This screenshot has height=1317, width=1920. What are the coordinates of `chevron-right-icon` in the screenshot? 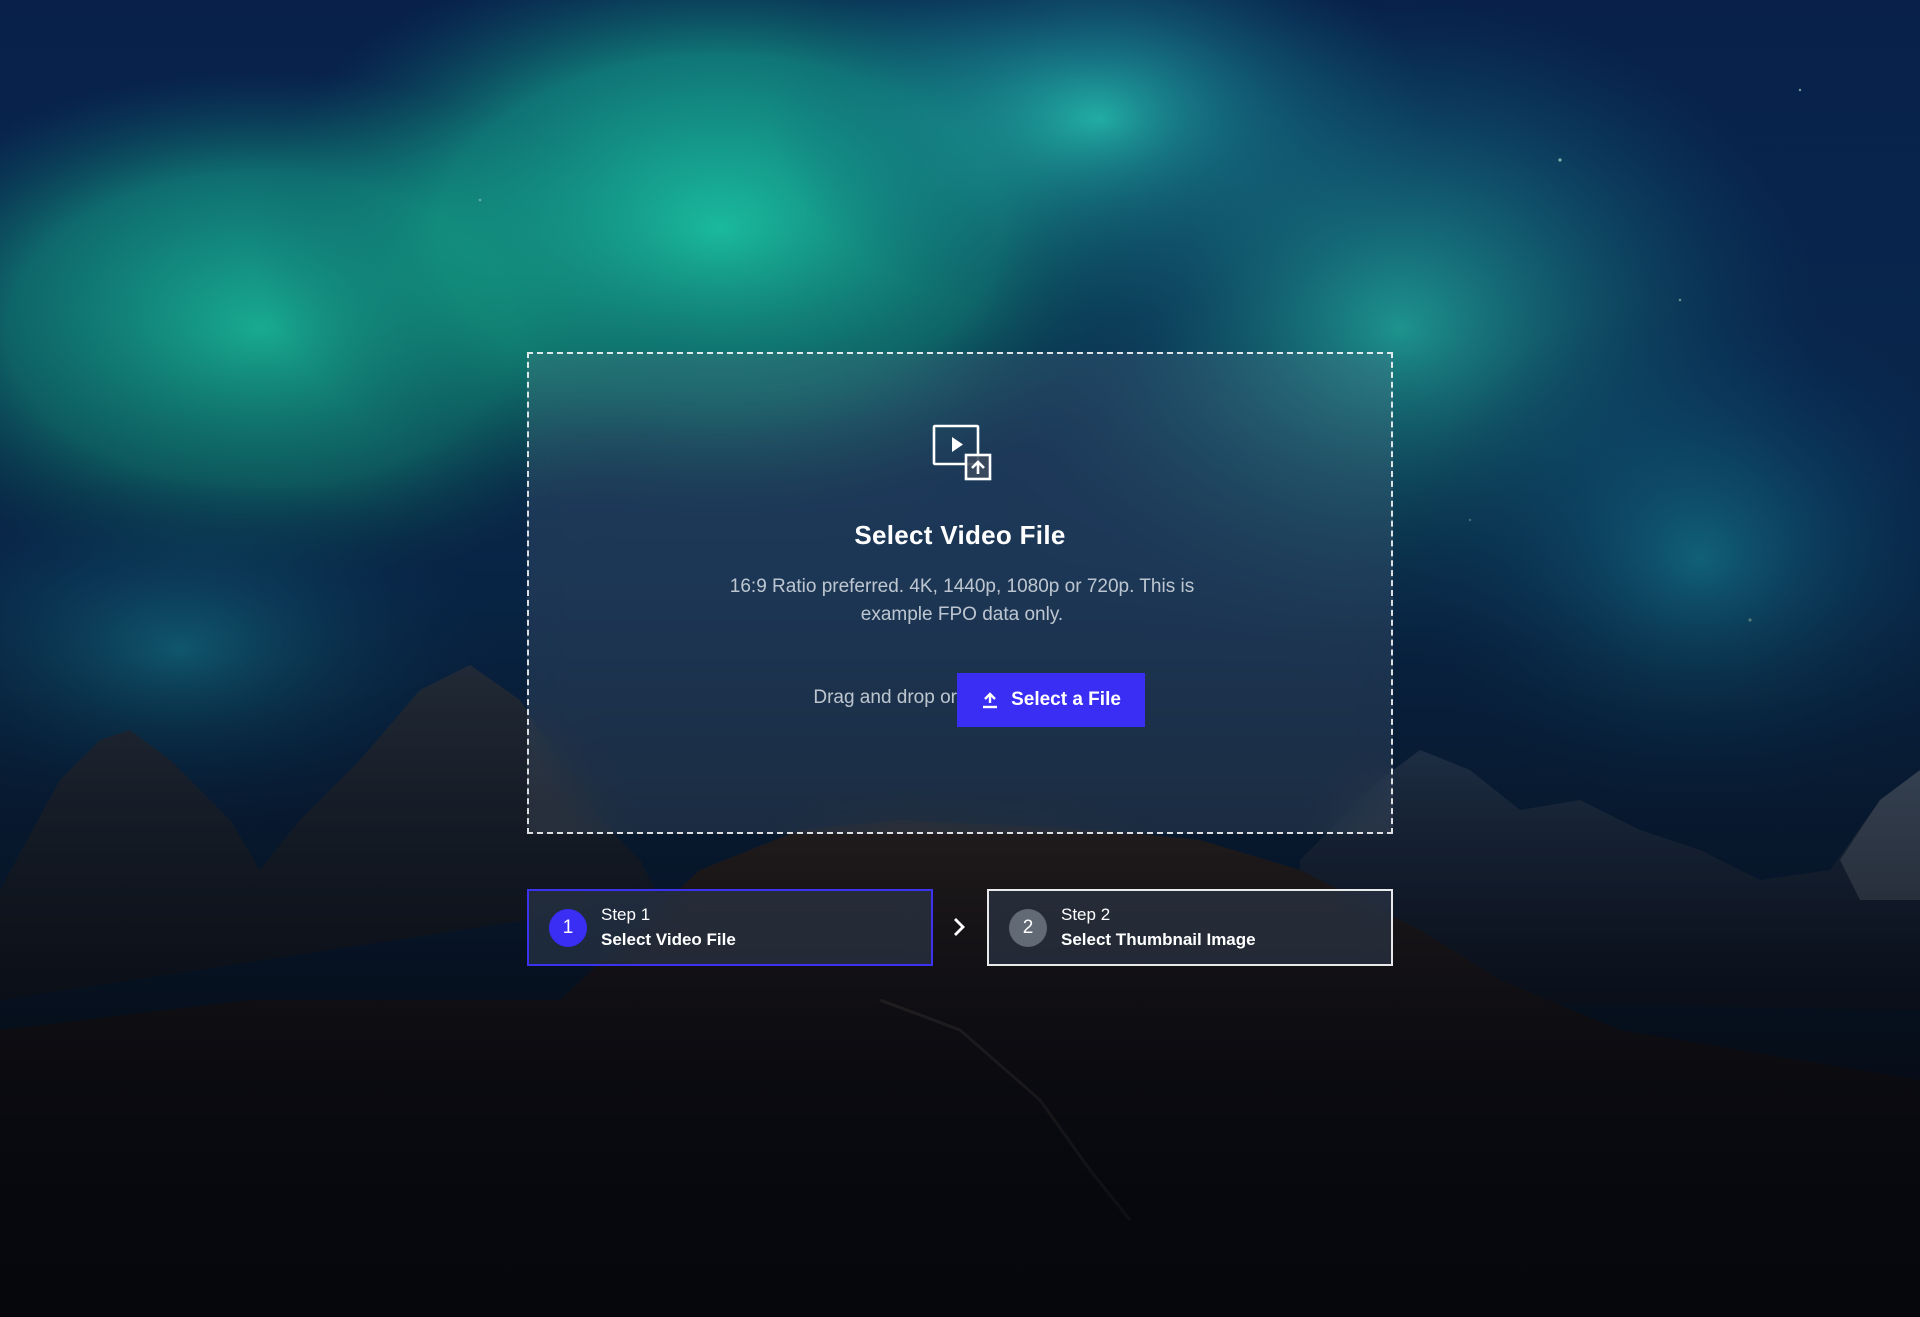 It's located at (959, 927).